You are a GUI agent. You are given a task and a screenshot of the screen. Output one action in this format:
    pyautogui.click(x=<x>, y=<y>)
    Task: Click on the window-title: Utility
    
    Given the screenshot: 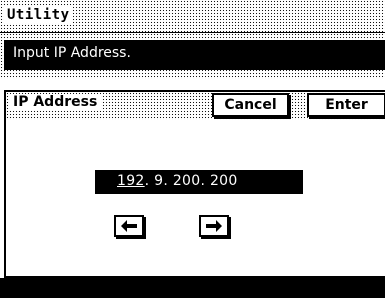 What is the action you would take?
    pyautogui.click(x=38, y=15)
    